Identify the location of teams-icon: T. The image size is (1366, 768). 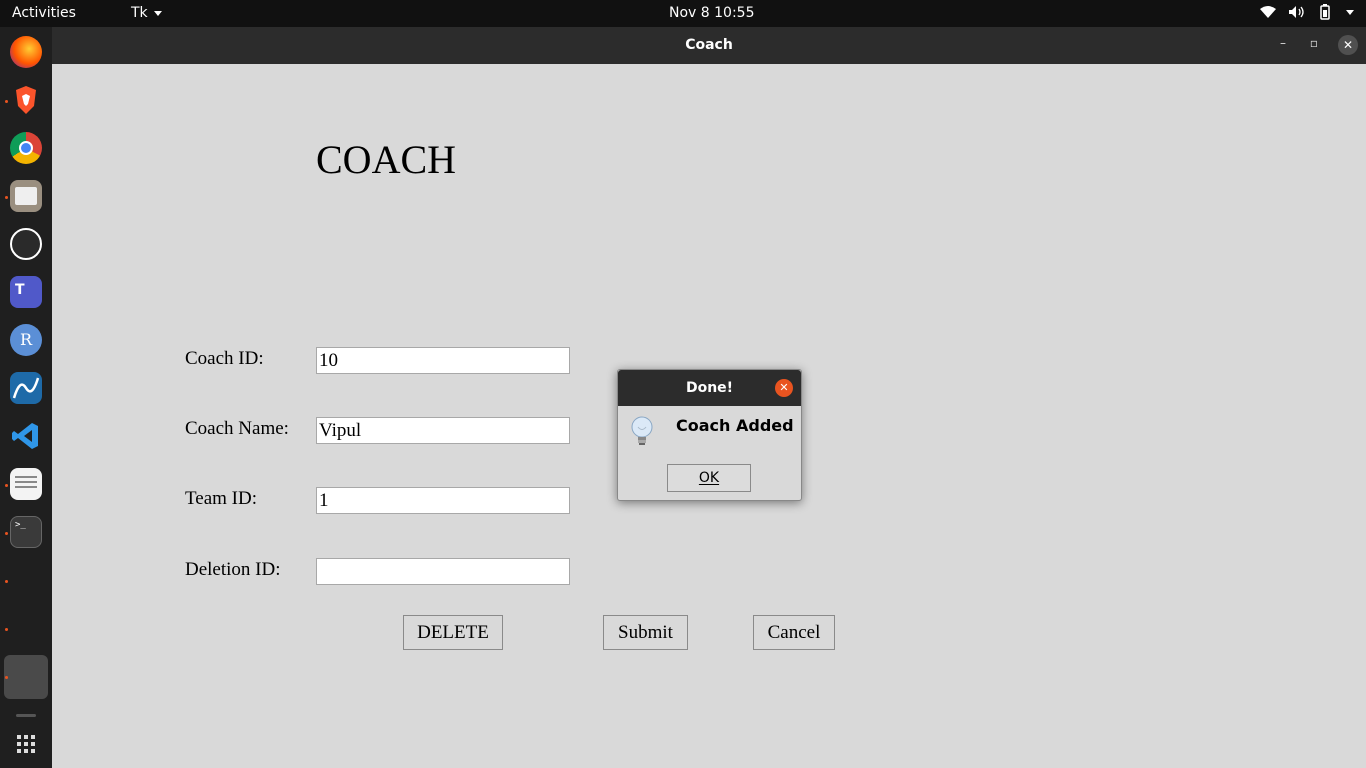
(26, 292).